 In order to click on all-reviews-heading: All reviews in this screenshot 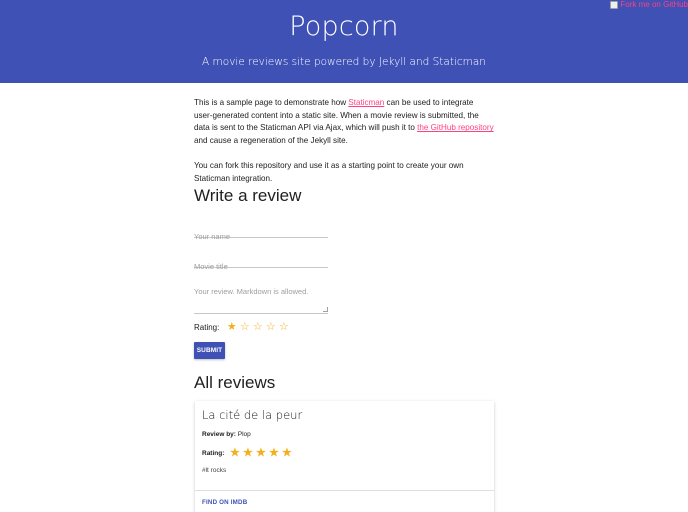, I will do `click(235, 382)`.